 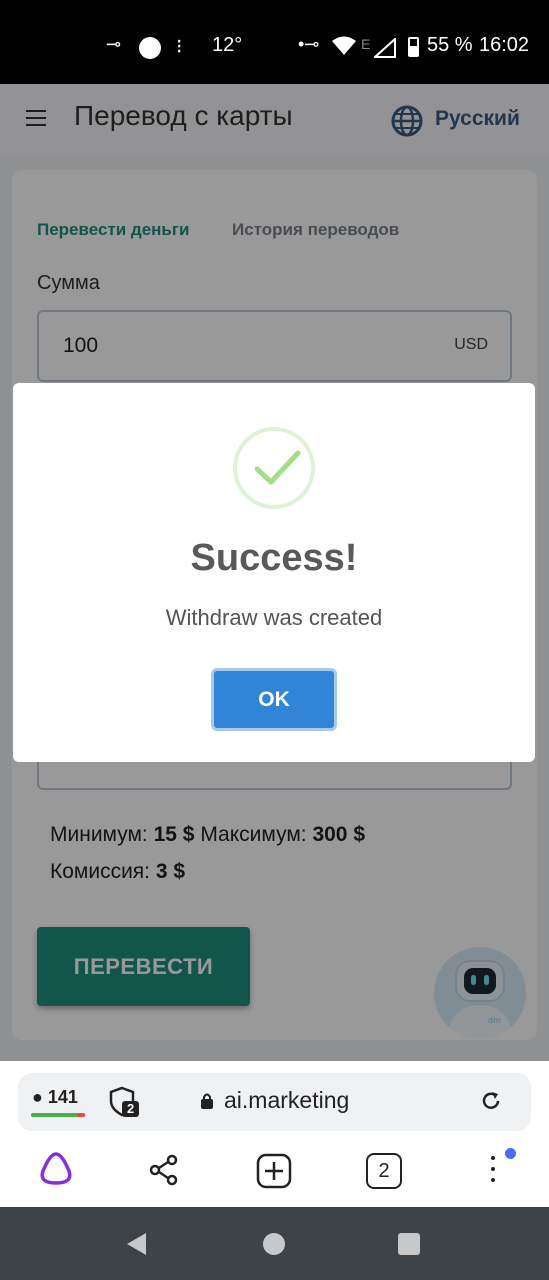 What do you see at coordinates (37, 1097) in the screenshot?
I see `chat-bubble-icon: ●` at bounding box center [37, 1097].